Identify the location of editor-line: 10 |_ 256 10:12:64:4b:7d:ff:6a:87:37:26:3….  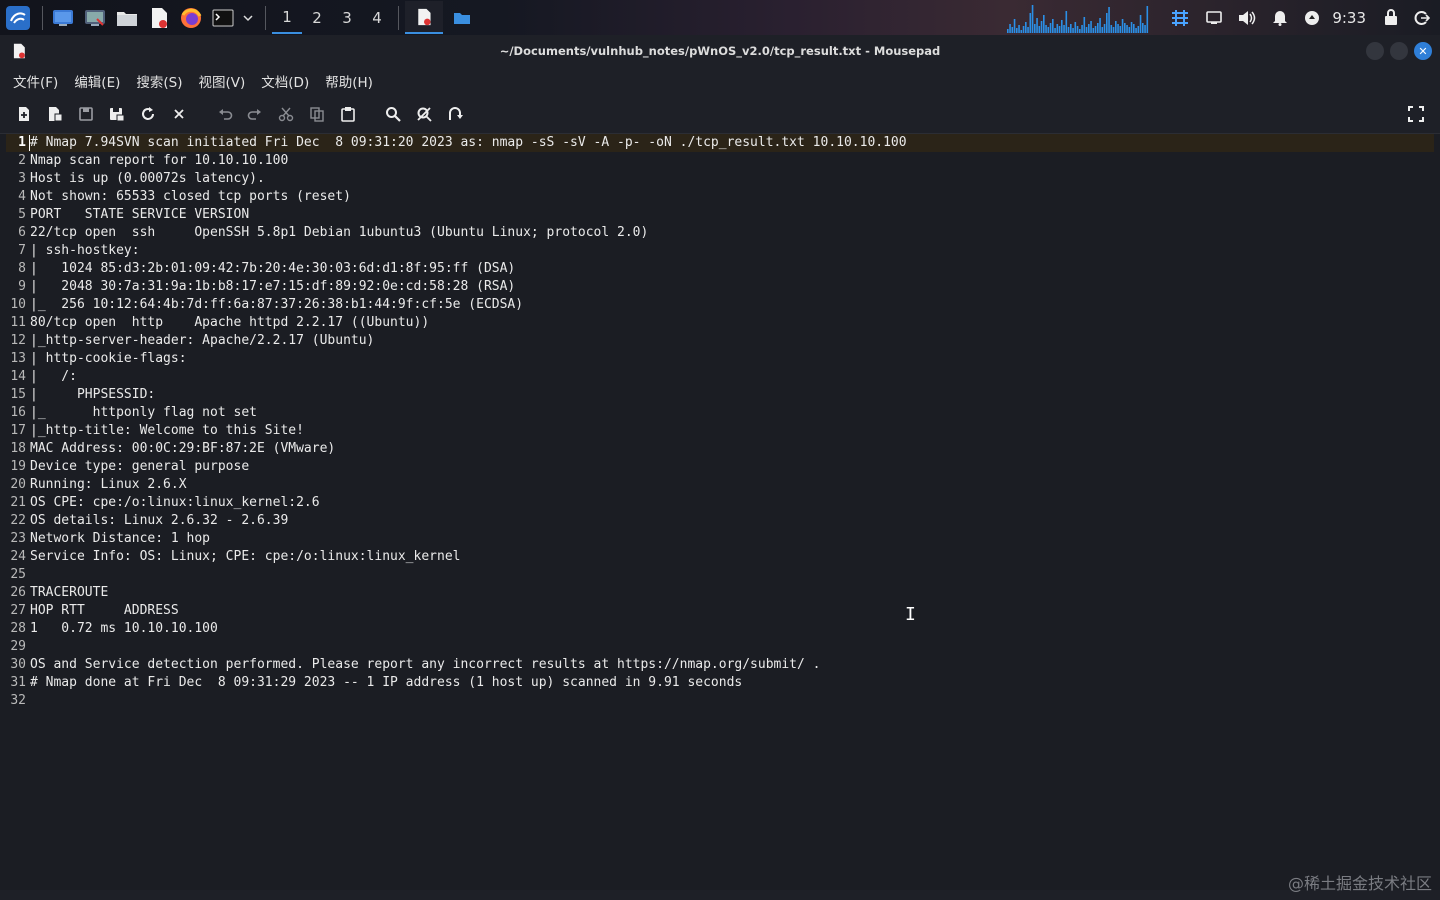
(720, 305).